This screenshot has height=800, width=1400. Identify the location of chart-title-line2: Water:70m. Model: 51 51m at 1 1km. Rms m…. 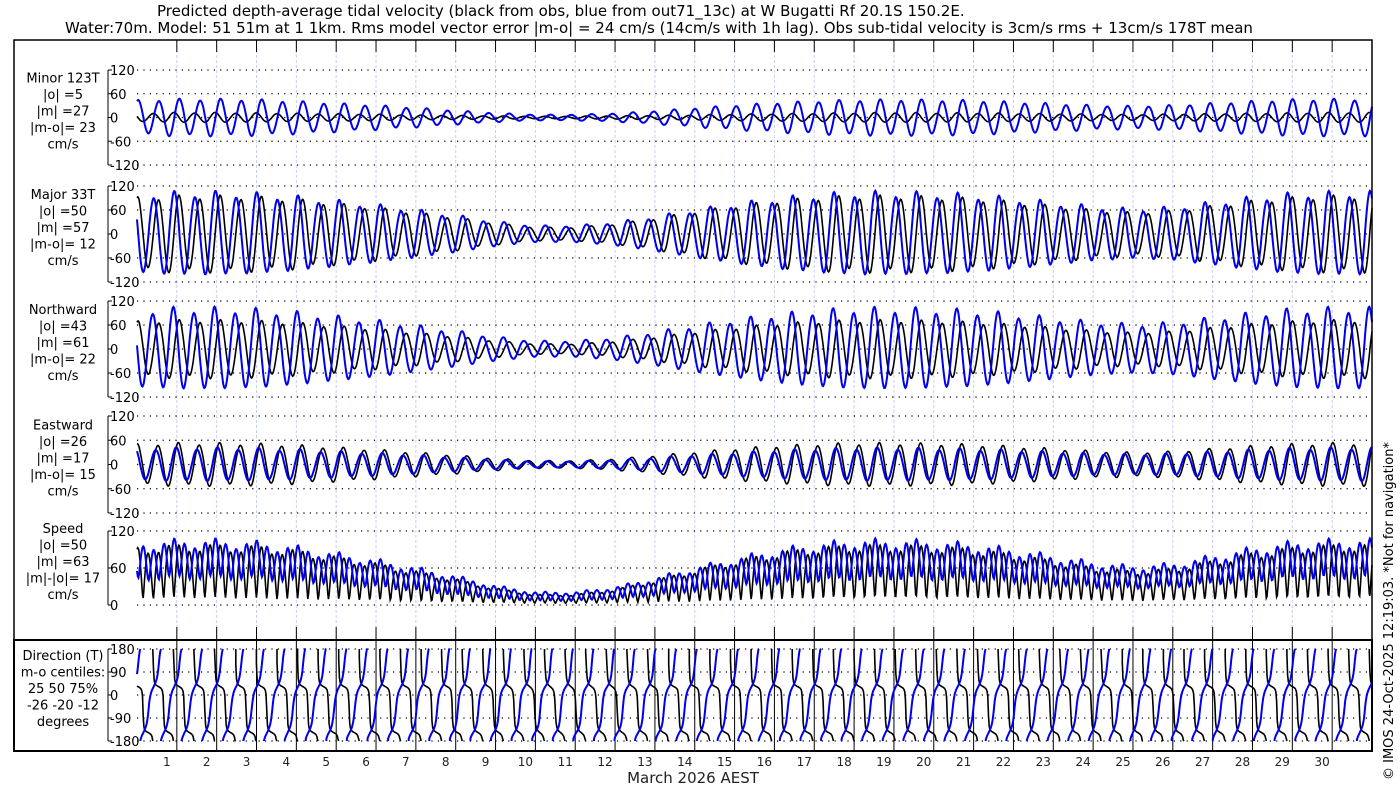
(659, 28).